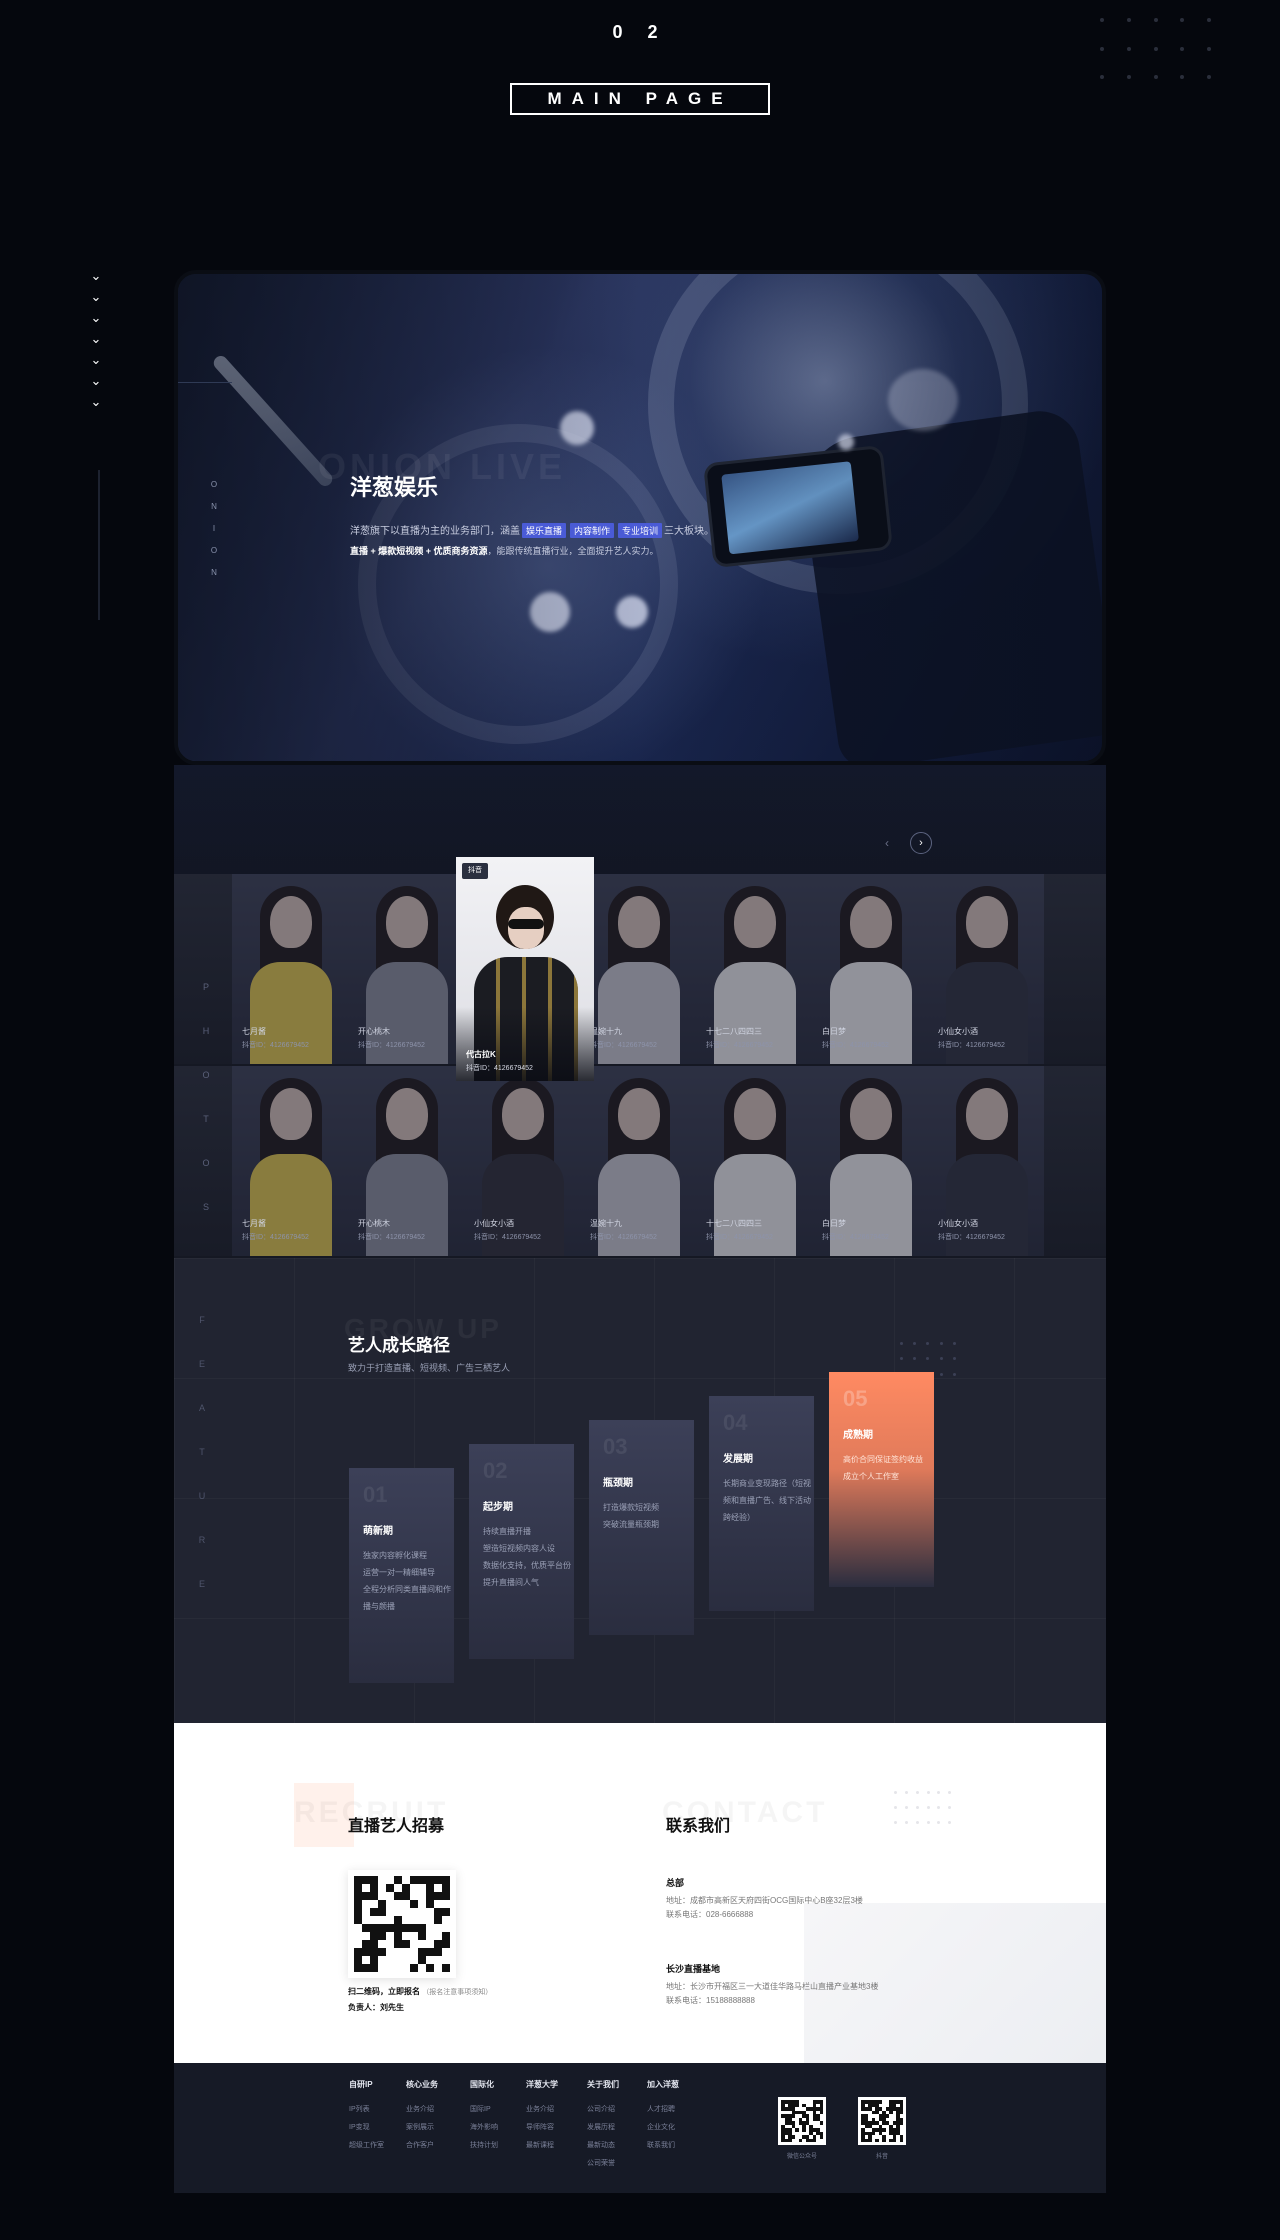 Image resolution: width=1280 pixels, height=2240 pixels. What do you see at coordinates (542, 2127) in the screenshot?
I see `footer-link: 导师阵容` at bounding box center [542, 2127].